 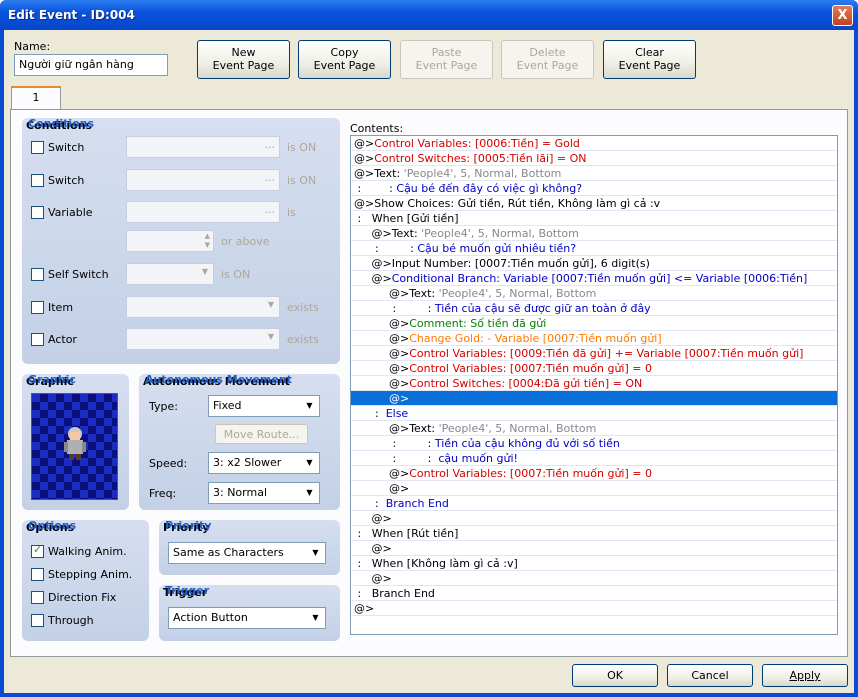 What do you see at coordinates (207, 241) in the screenshot?
I see `spinner-arrows-icon: ▲ ▼` at bounding box center [207, 241].